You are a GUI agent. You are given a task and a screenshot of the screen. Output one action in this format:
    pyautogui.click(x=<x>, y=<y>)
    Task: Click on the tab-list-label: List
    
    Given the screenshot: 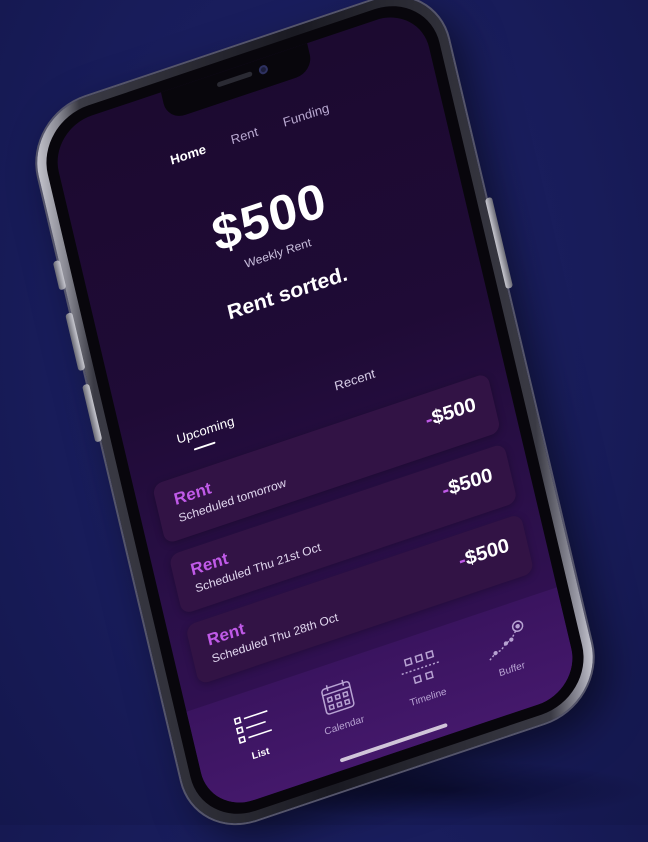 What is the action you would take?
    pyautogui.click(x=260, y=754)
    